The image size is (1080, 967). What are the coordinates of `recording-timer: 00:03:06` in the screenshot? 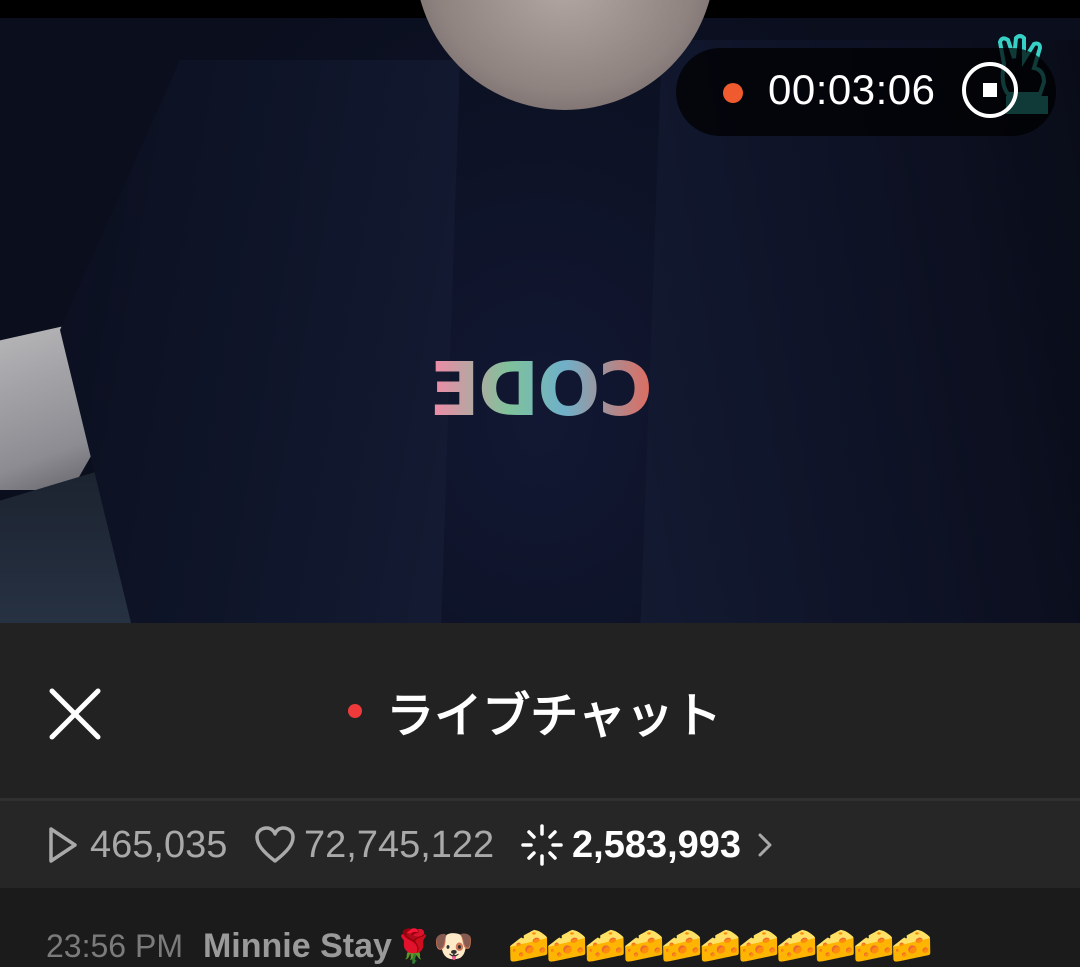 It's located at (852, 89).